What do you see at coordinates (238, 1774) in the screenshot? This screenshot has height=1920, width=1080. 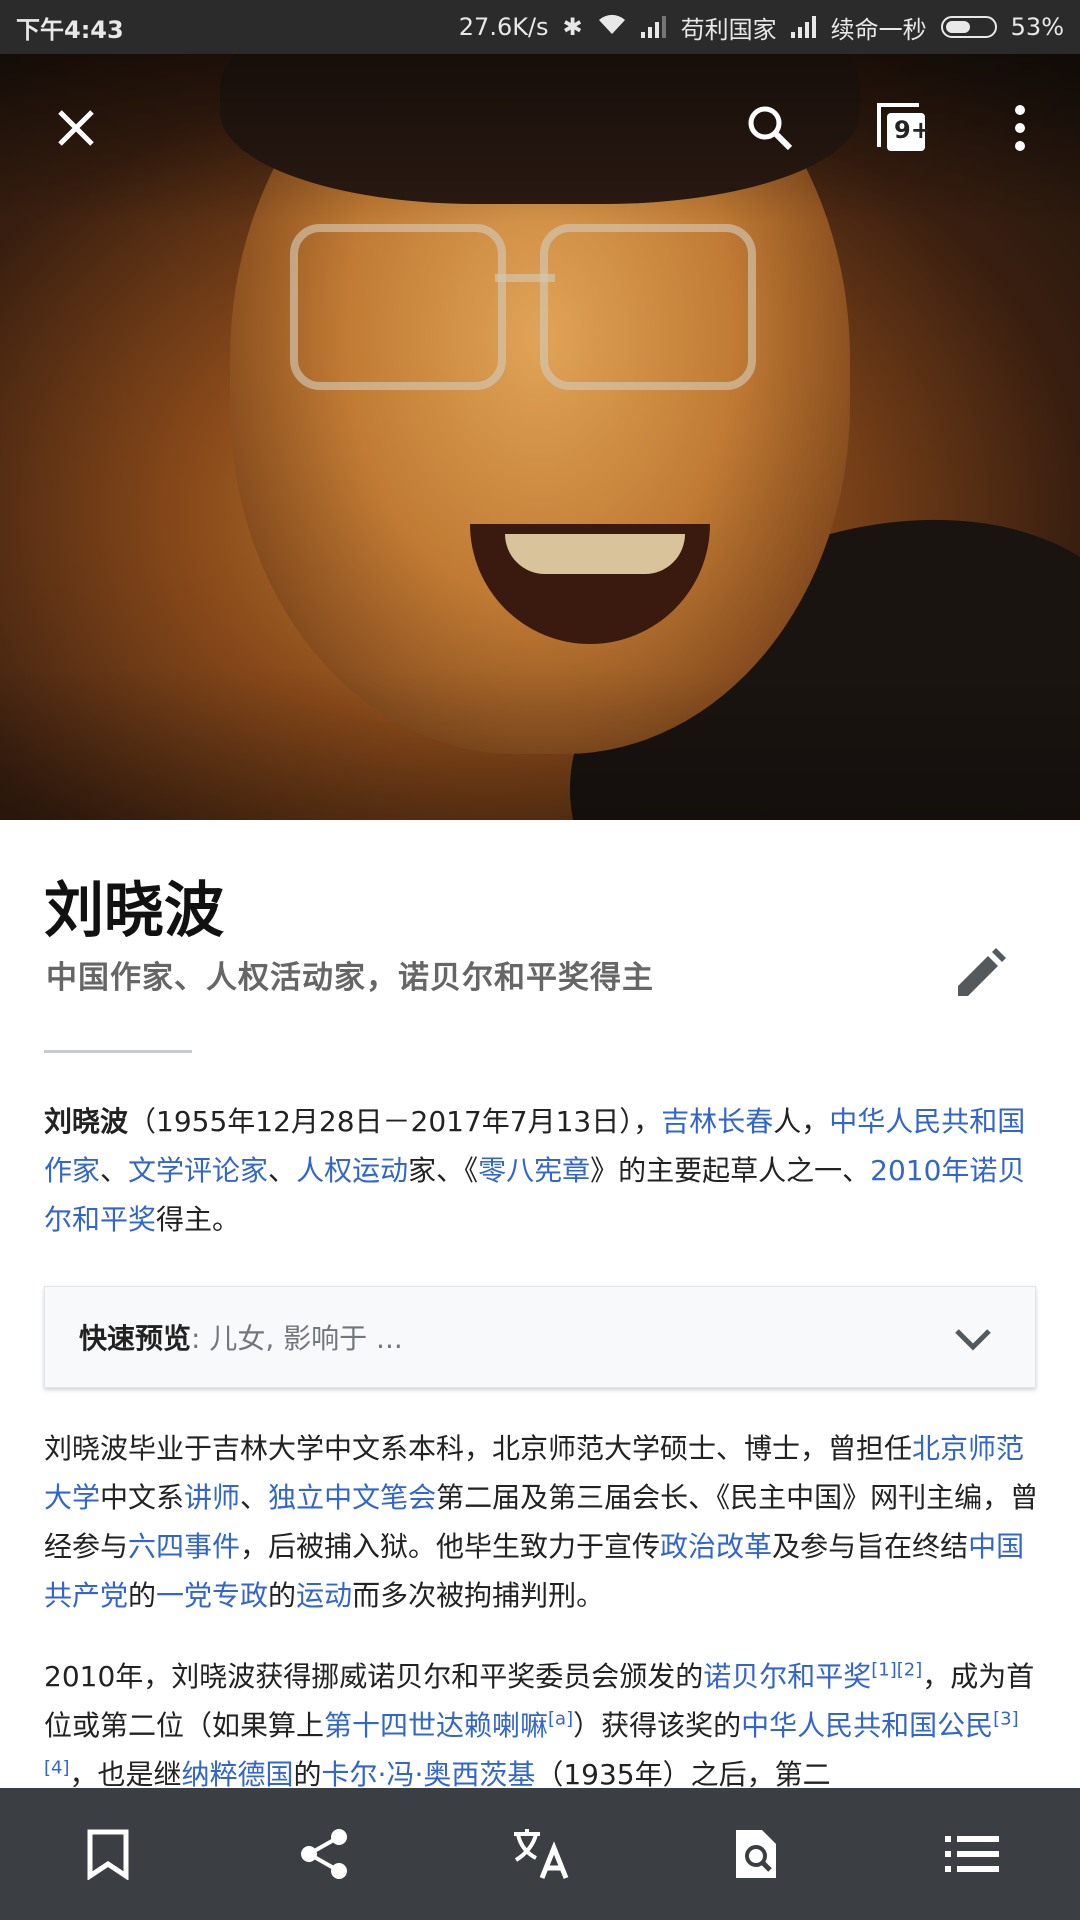 I see `link-nazi-germany: 纳粹德国` at bounding box center [238, 1774].